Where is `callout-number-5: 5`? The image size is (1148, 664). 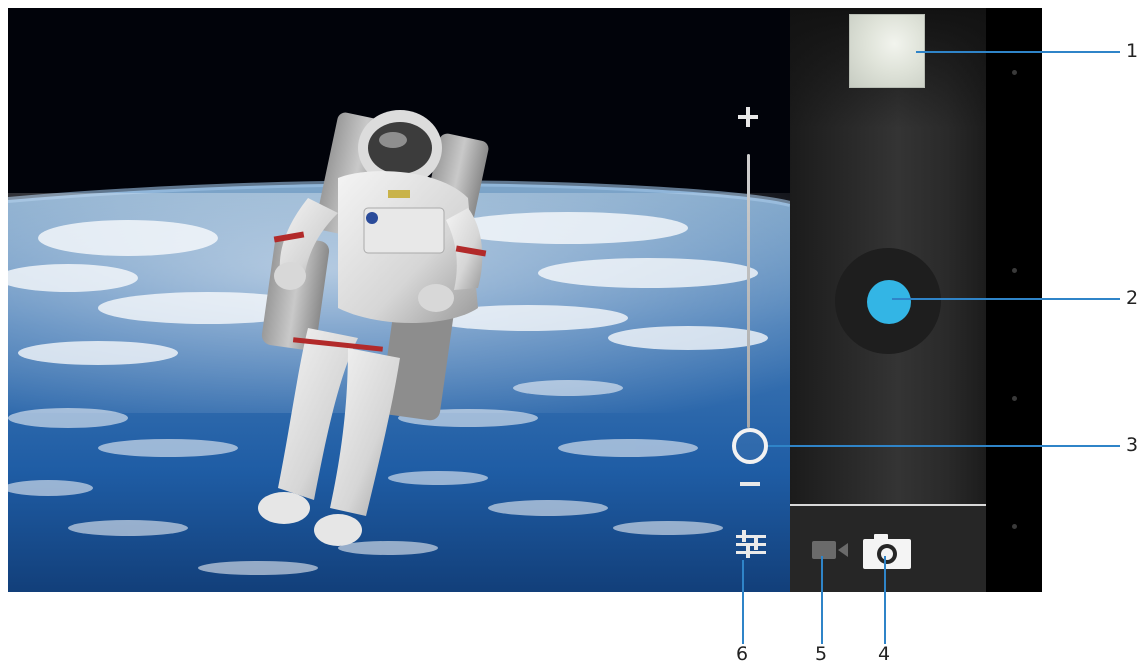 callout-number-5: 5 is located at coordinates (821, 653).